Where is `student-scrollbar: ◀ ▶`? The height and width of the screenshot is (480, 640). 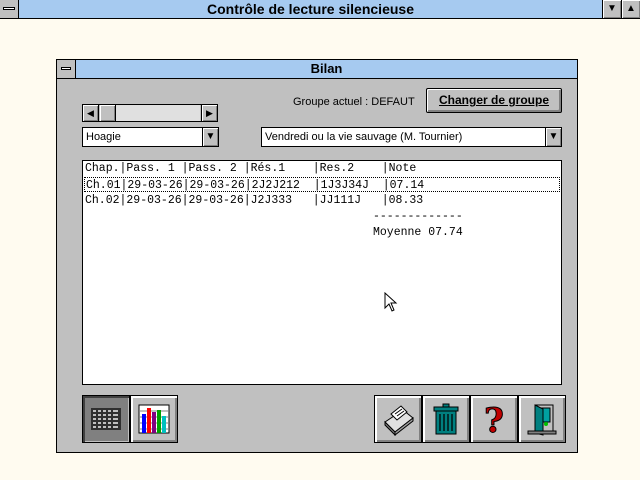
student-scrollbar: ◀ ▶ is located at coordinates (150, 113).